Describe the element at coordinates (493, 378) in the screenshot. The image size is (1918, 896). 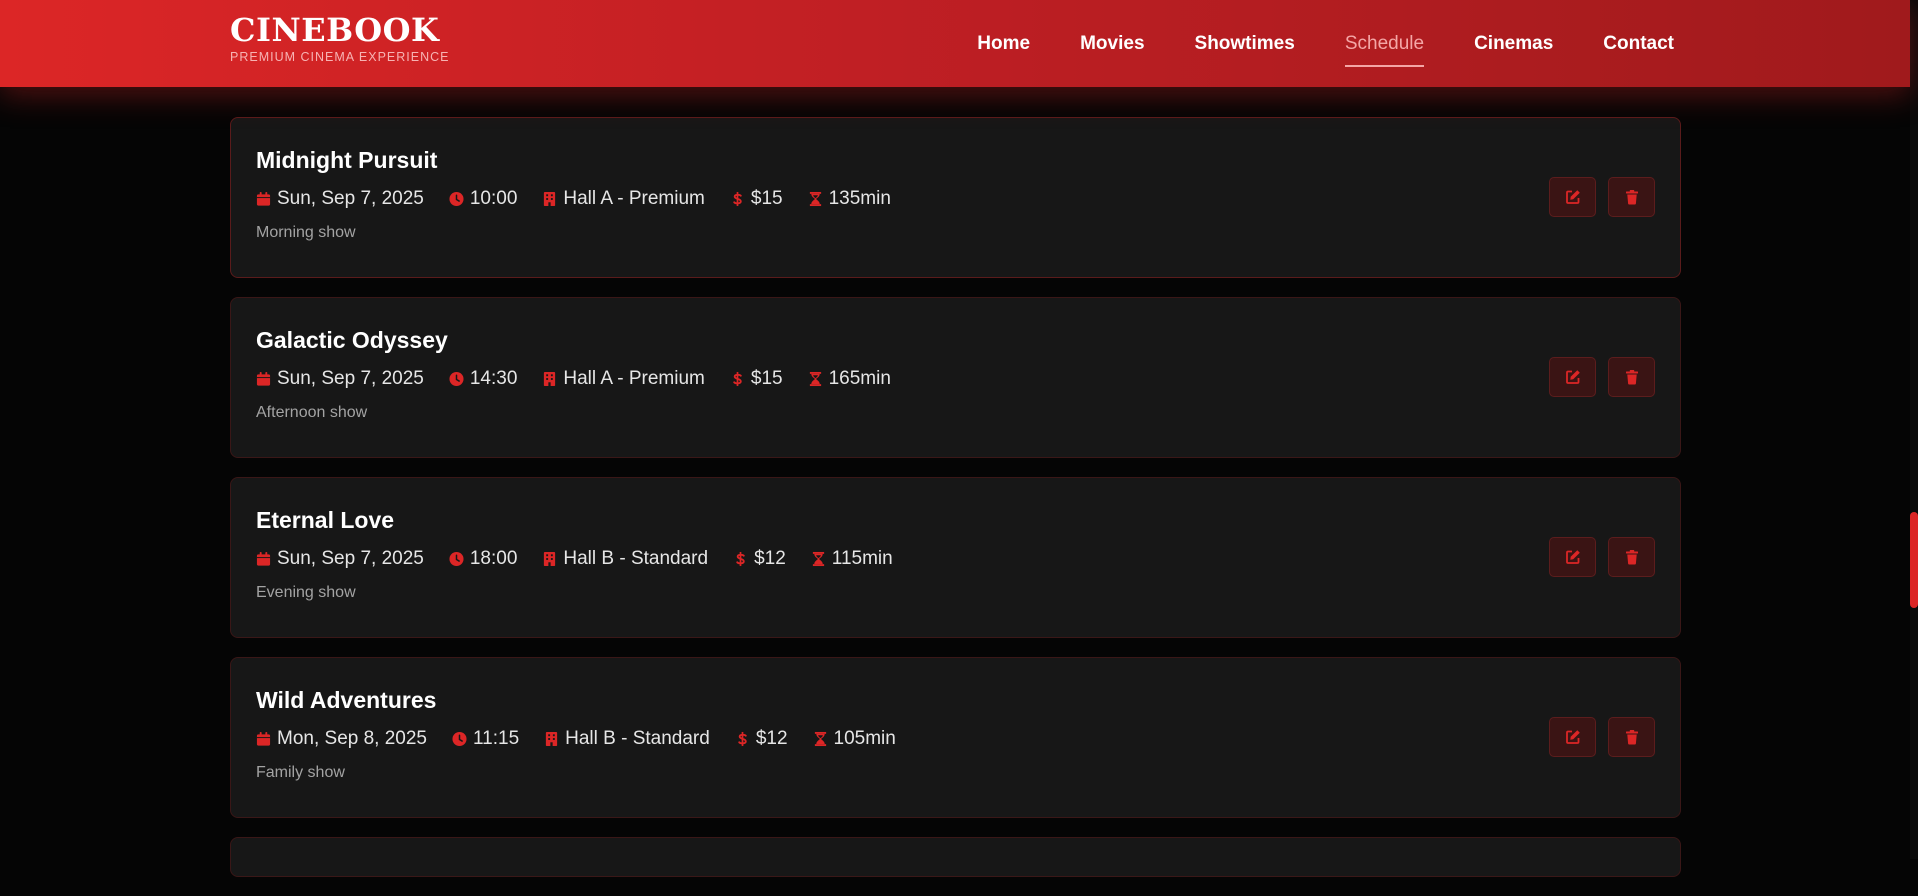
I see `time-text: 14:30` at that location.